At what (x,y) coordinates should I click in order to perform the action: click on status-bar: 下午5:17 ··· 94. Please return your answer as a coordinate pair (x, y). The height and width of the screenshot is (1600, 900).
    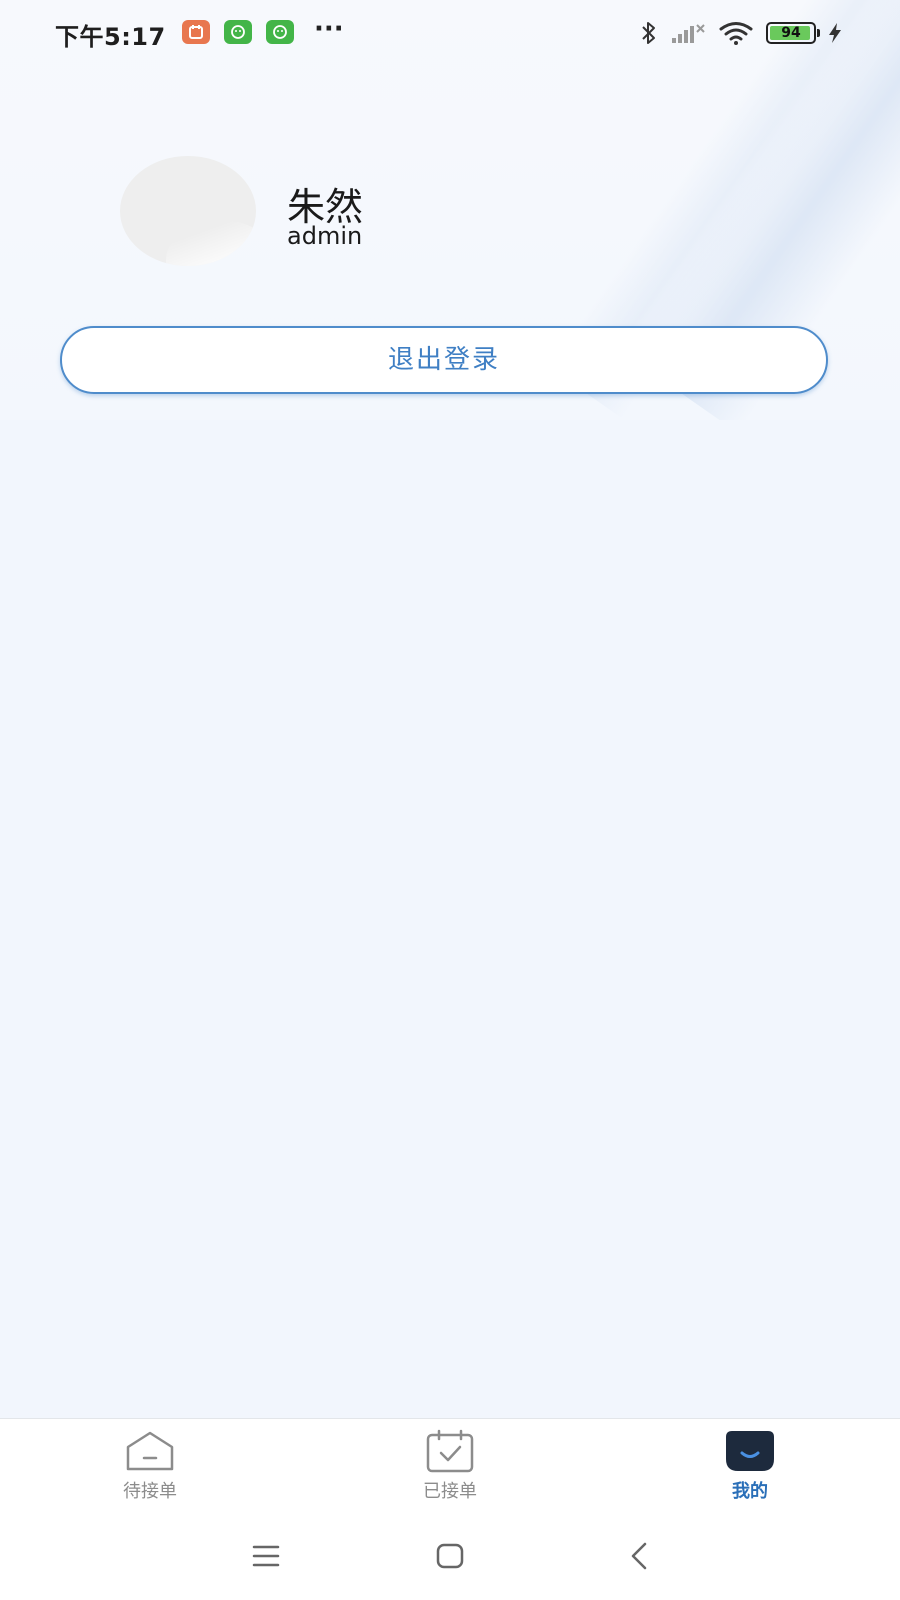
    Looking at the image, I should click on (450, 33).